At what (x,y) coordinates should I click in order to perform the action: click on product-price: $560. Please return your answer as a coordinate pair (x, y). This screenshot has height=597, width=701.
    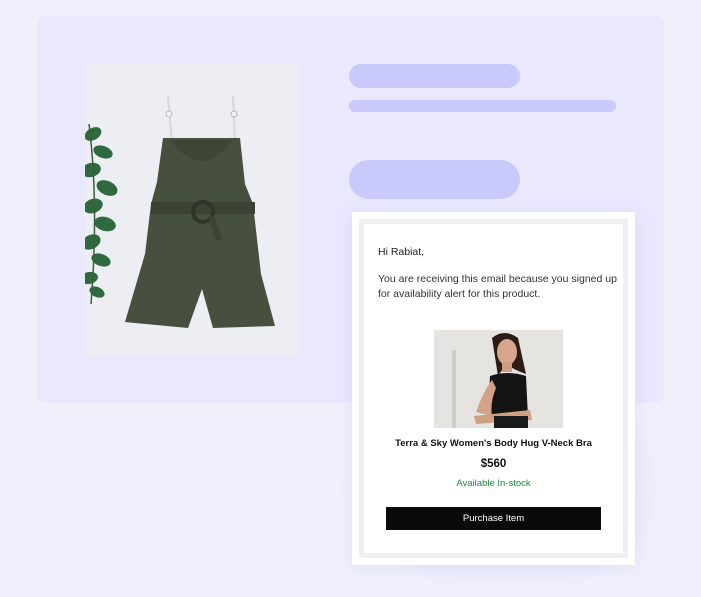
    Looking at the image, I should click on (493, 464).